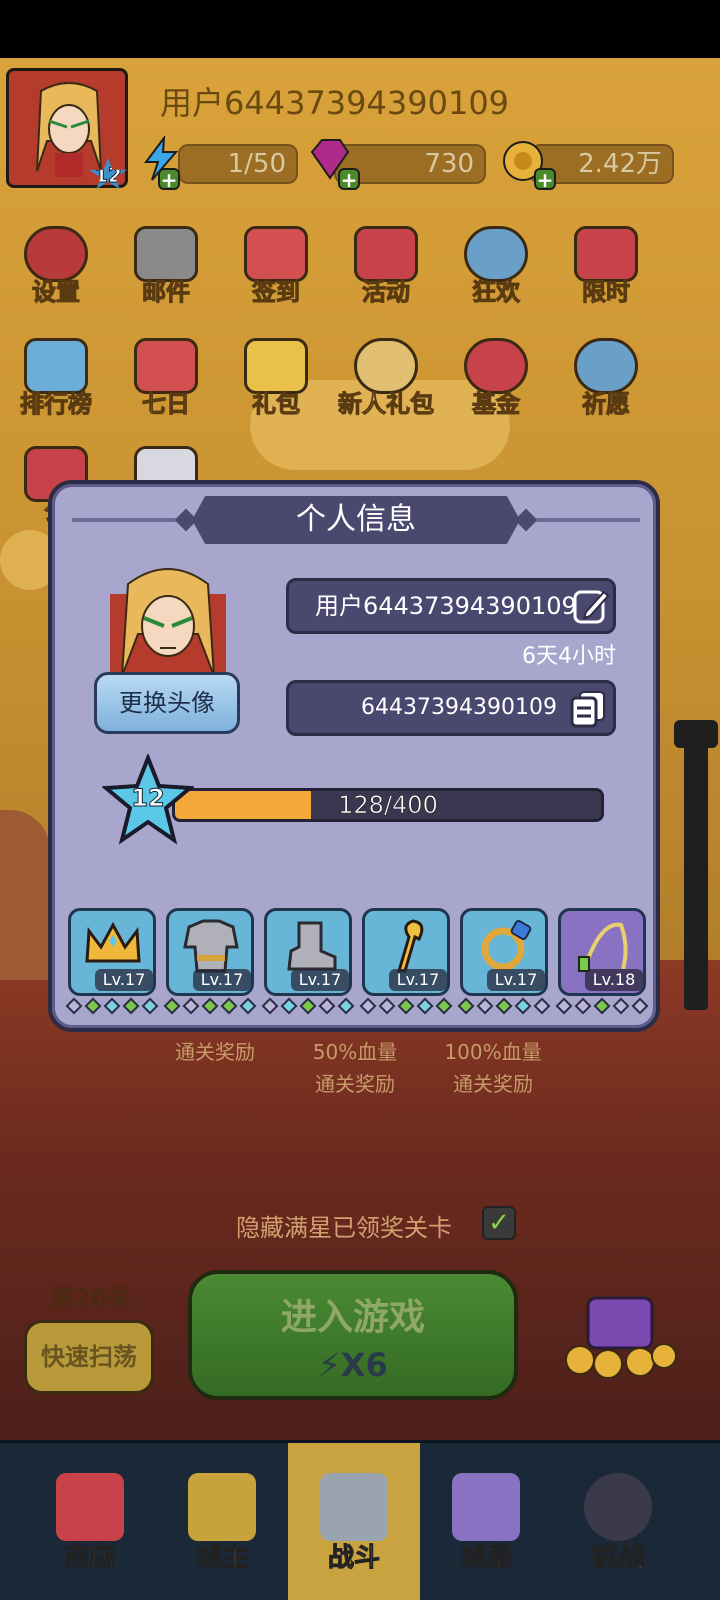 The image size is (720, 1600). What do you see at coordinates (312, 946) in the screenshot?
I see `boots-icon` at bounding box center [312, 946].